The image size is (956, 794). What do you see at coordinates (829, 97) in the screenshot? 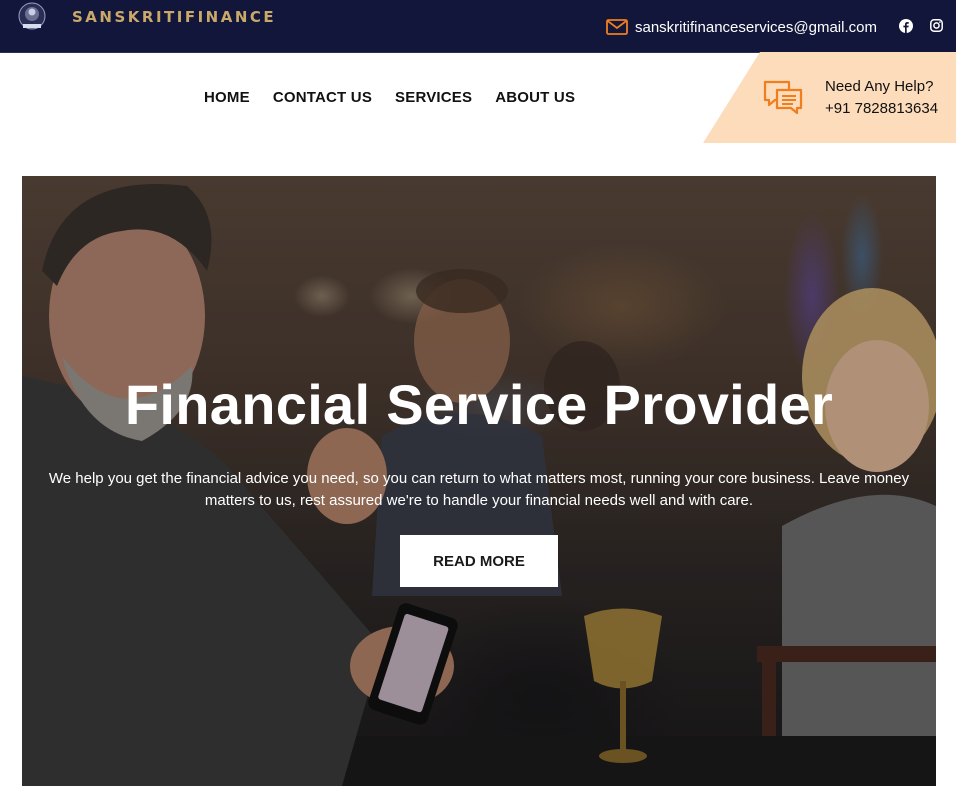
I see `help-panel` at bounding box center [829, 97].